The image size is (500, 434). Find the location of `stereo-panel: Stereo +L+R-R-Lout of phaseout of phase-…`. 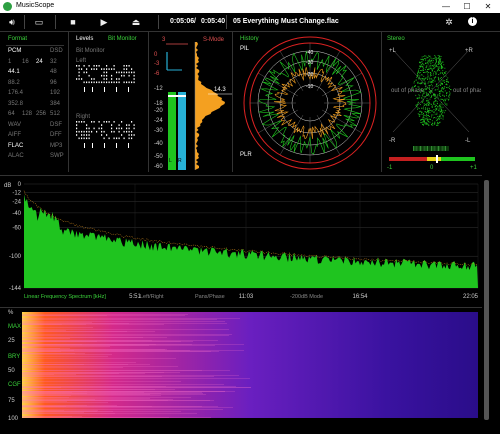

stereo-panel: Stereo +L+R-R-Lout of phaseout of phase-… is located at coordinates (431, 102).